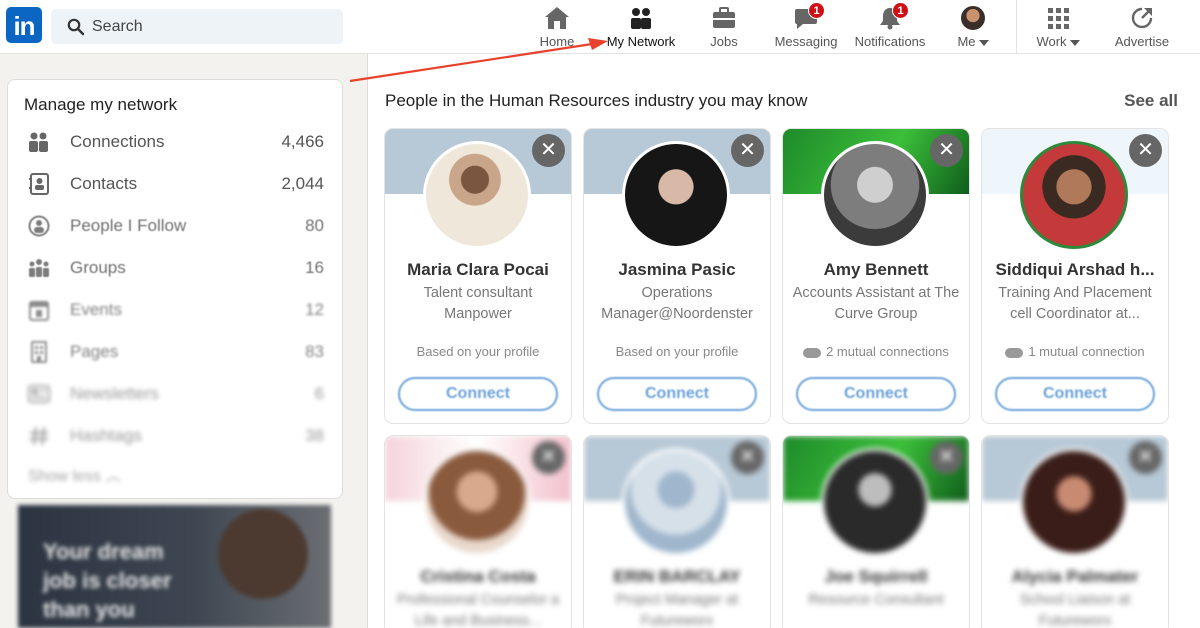 This screenshot has width=1200, height=628. What do you see at coordinates (39, 226) in the screenshot?
I see `follow-icon` at bounding box center [39, 226].